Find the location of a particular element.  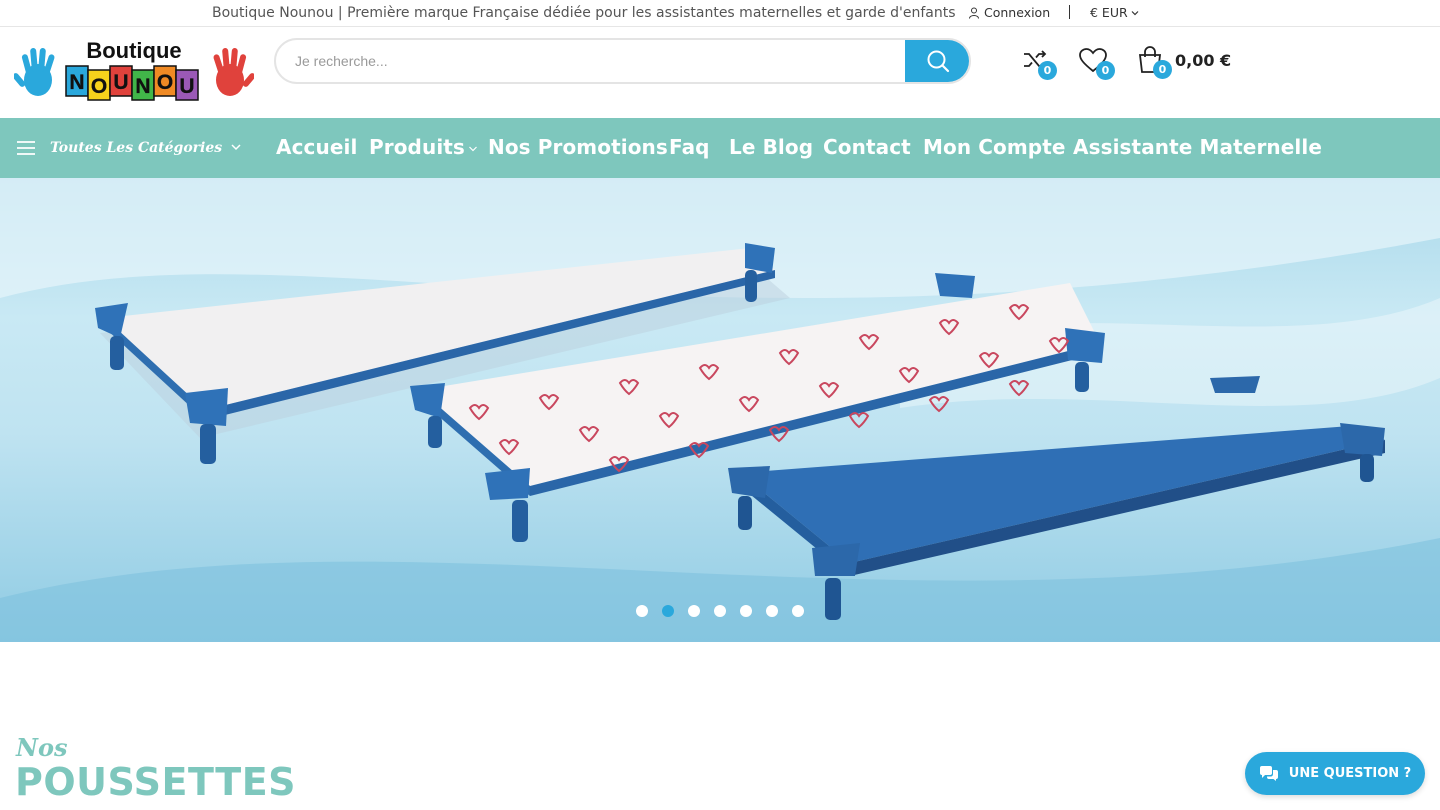

user-icon is located at coordinates (974, 13).